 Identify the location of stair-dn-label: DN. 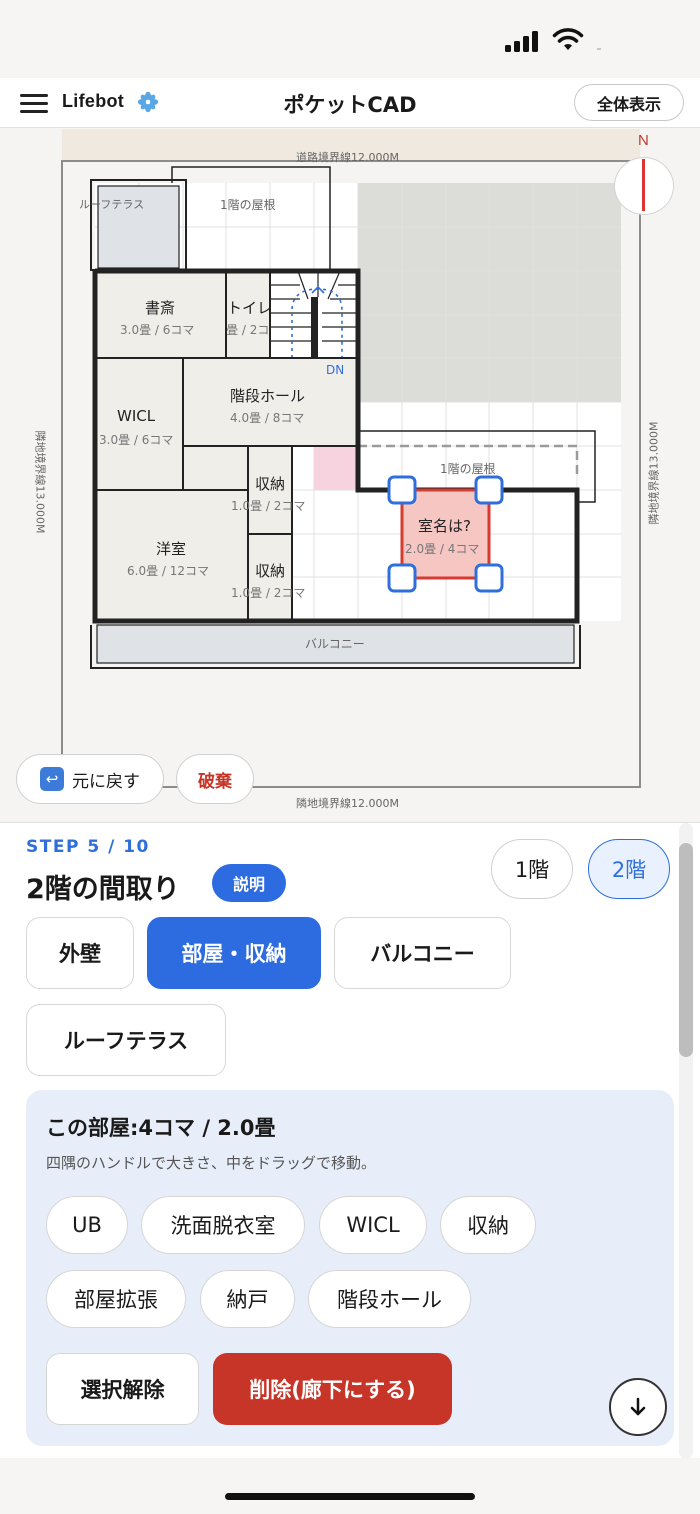
(335, 370).